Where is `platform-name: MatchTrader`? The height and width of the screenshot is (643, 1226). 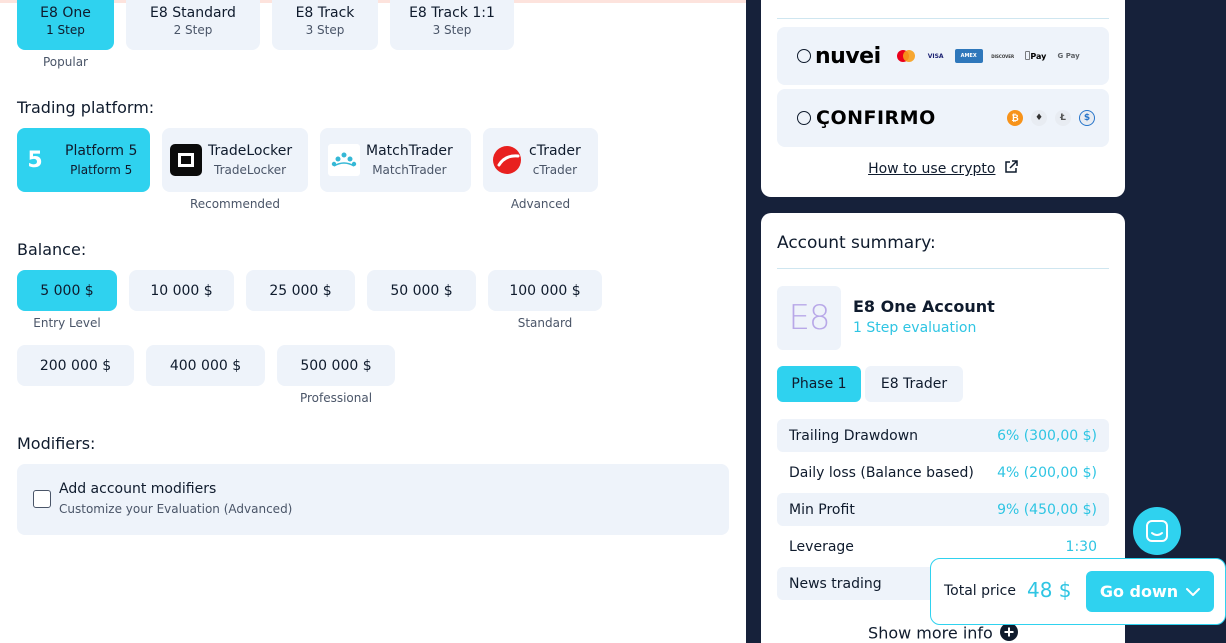
platform-name: MatchTrader is located at coordinates (409, 150).